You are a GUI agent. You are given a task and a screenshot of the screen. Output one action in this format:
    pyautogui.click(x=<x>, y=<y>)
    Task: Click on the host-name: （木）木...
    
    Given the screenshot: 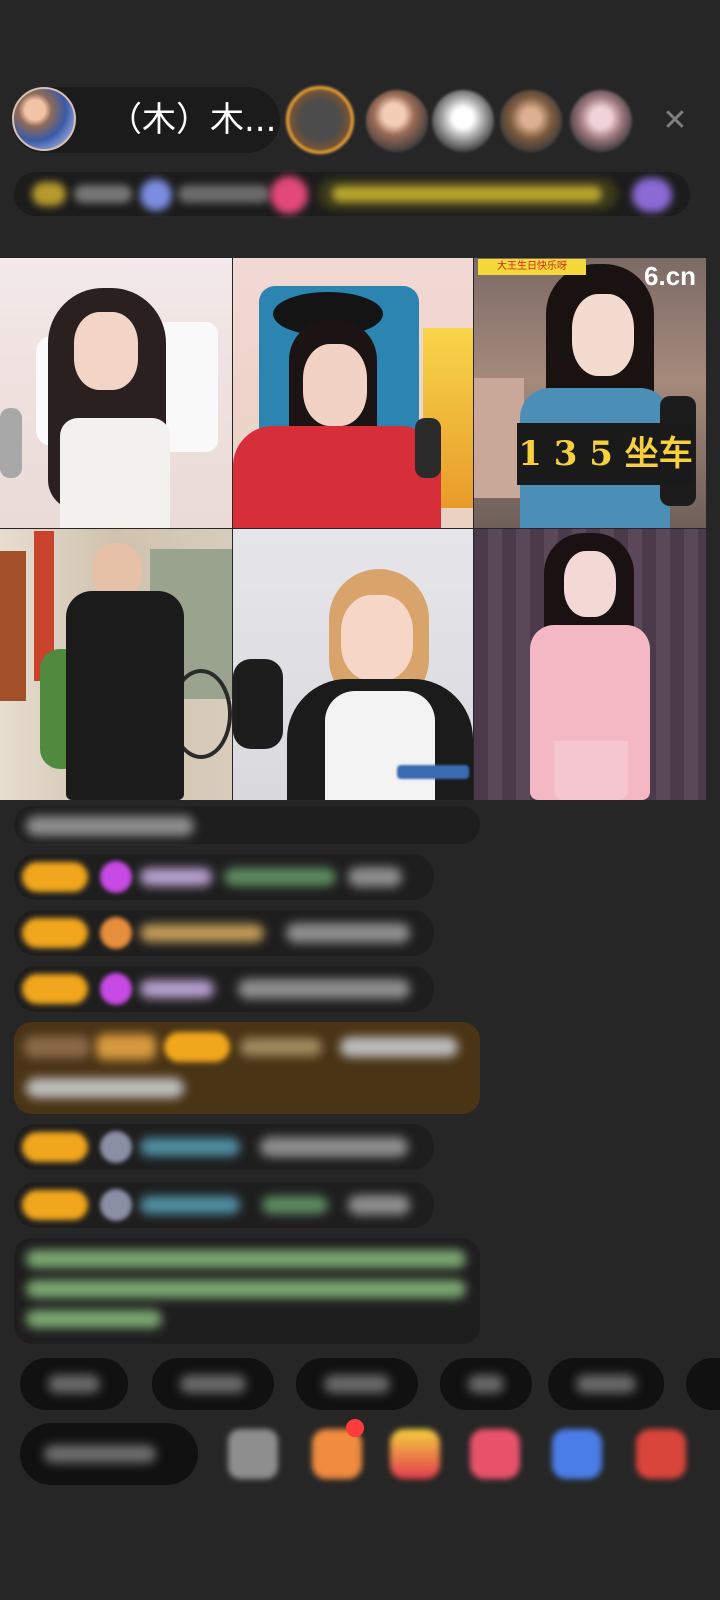 What is the action you would take?
    pyautogui.click(x=193, y=120)
    